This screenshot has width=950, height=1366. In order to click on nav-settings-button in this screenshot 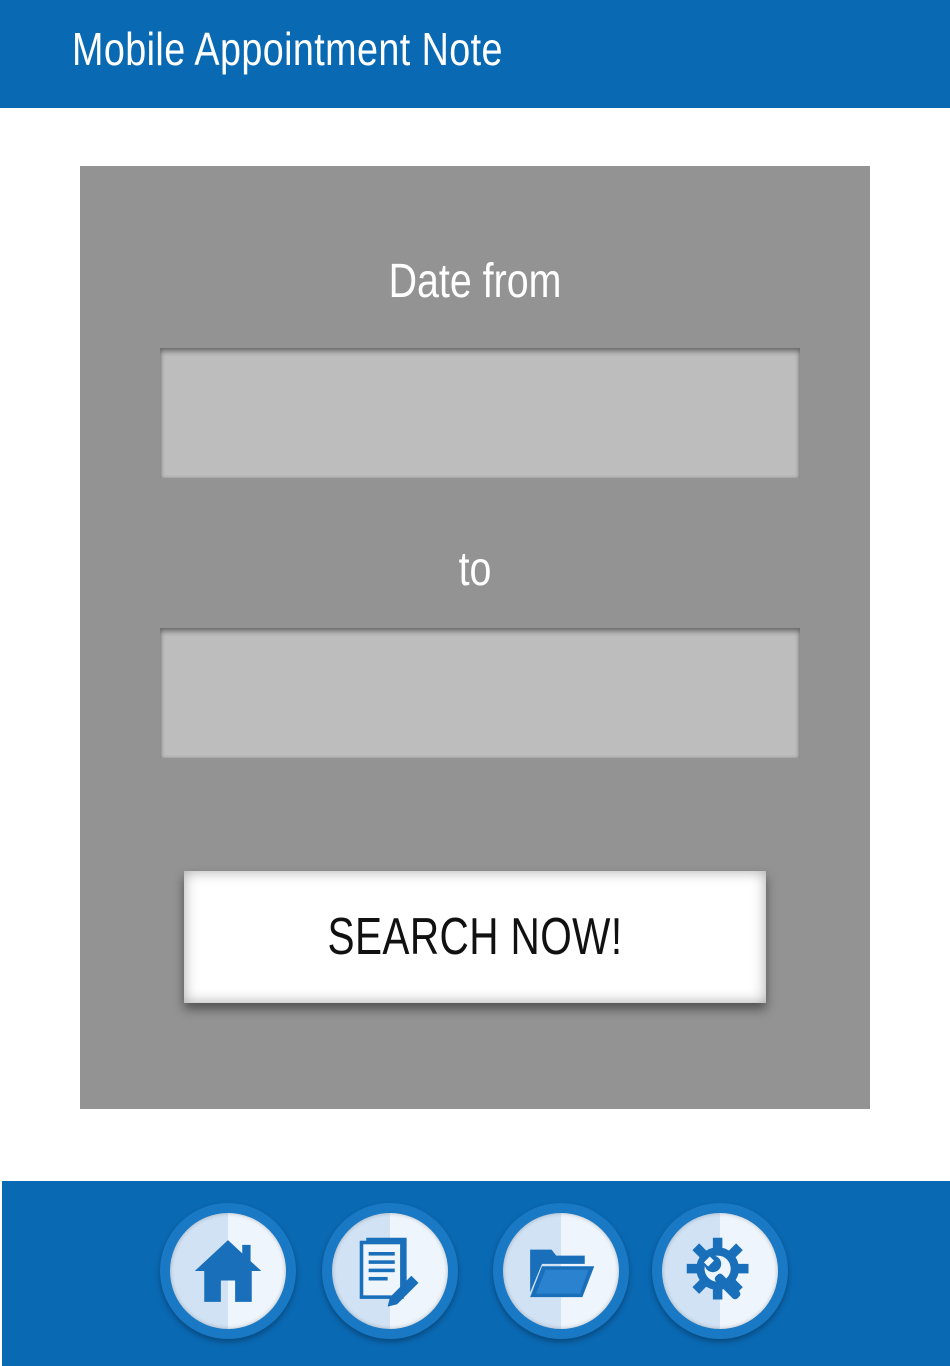, I will do `click(720, 1271)`.